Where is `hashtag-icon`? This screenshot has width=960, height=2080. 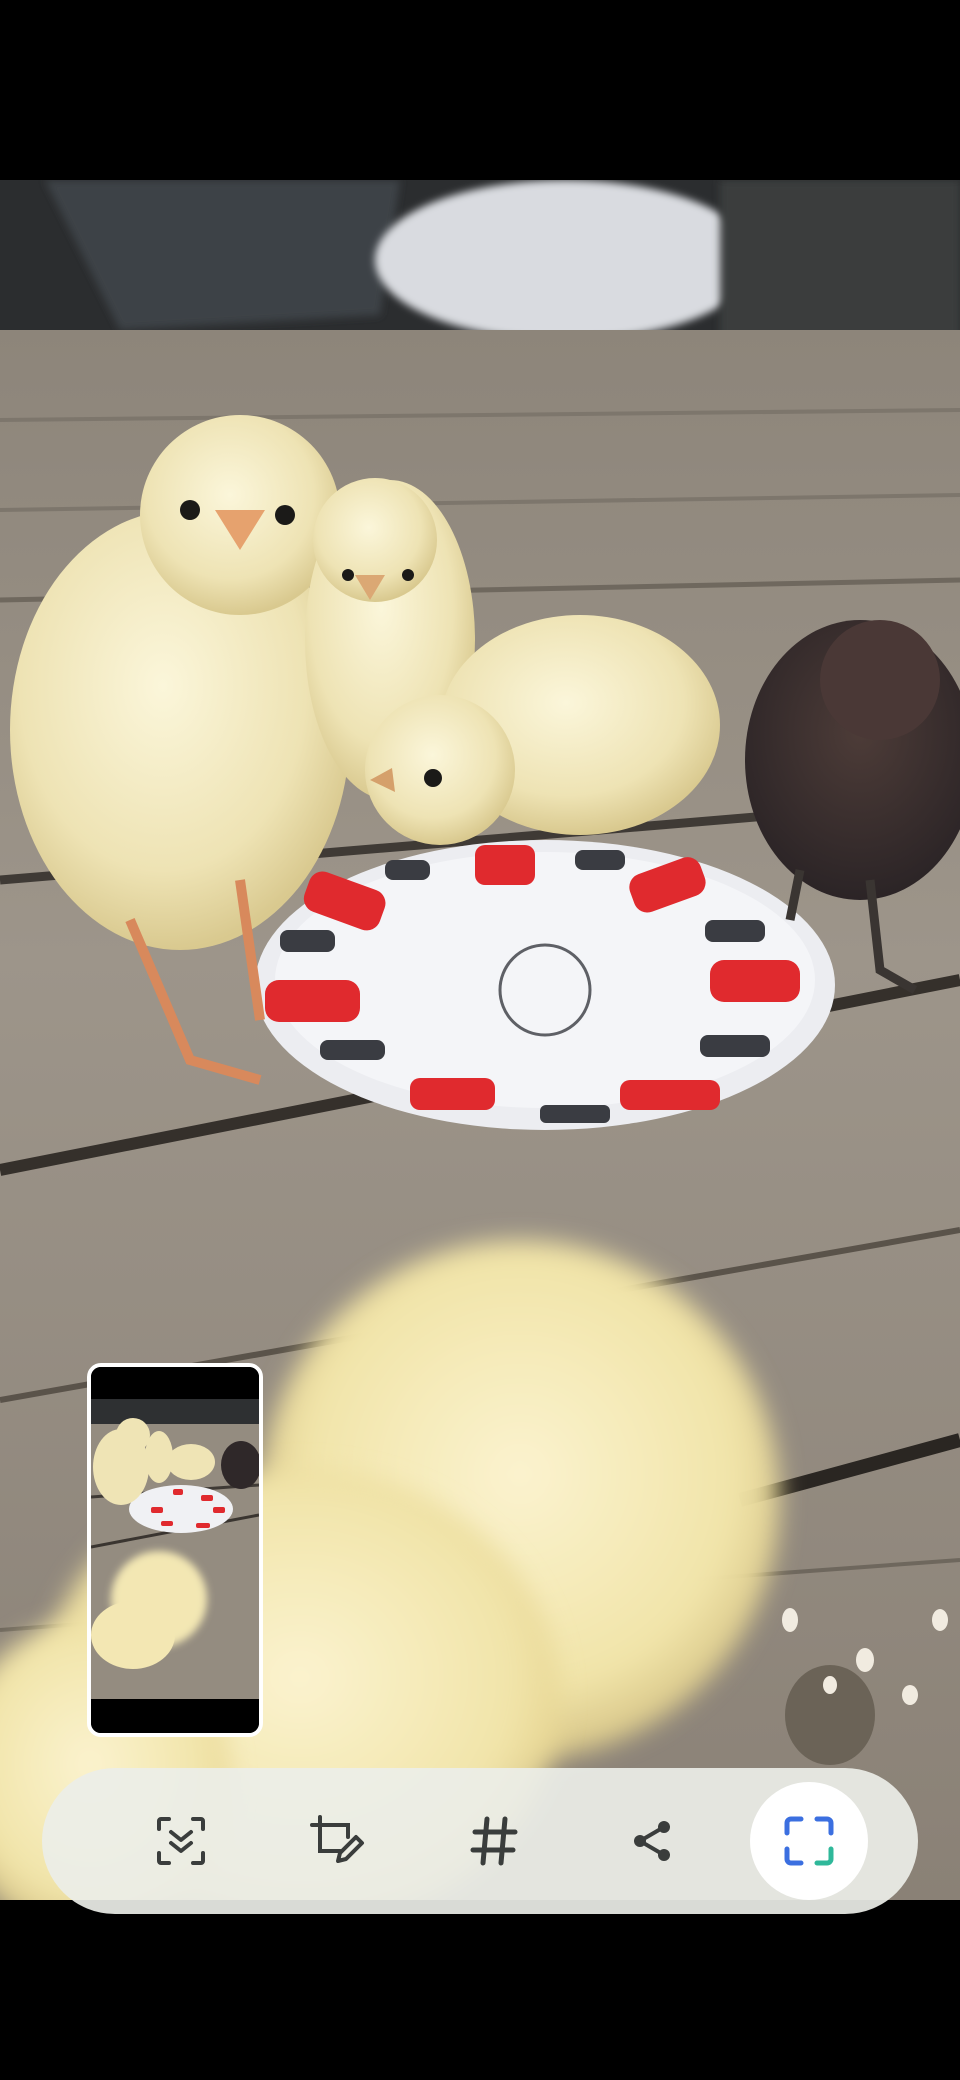 hashtag-icon is located at coordinates (494, 1841).